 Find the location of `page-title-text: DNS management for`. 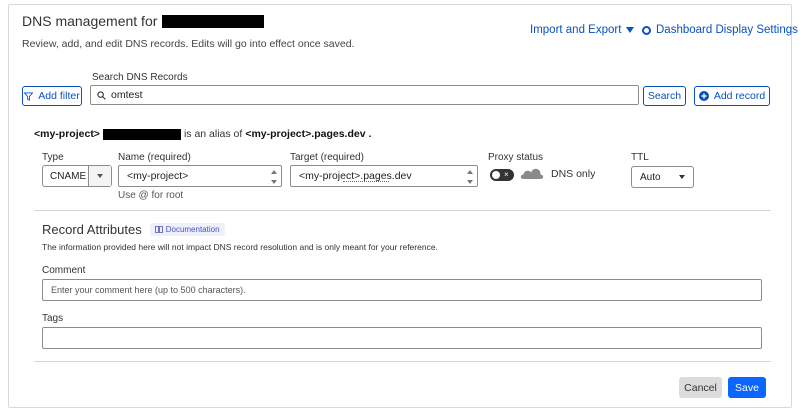

page-title-text: DNS management for is located at coordinates (90, 21).